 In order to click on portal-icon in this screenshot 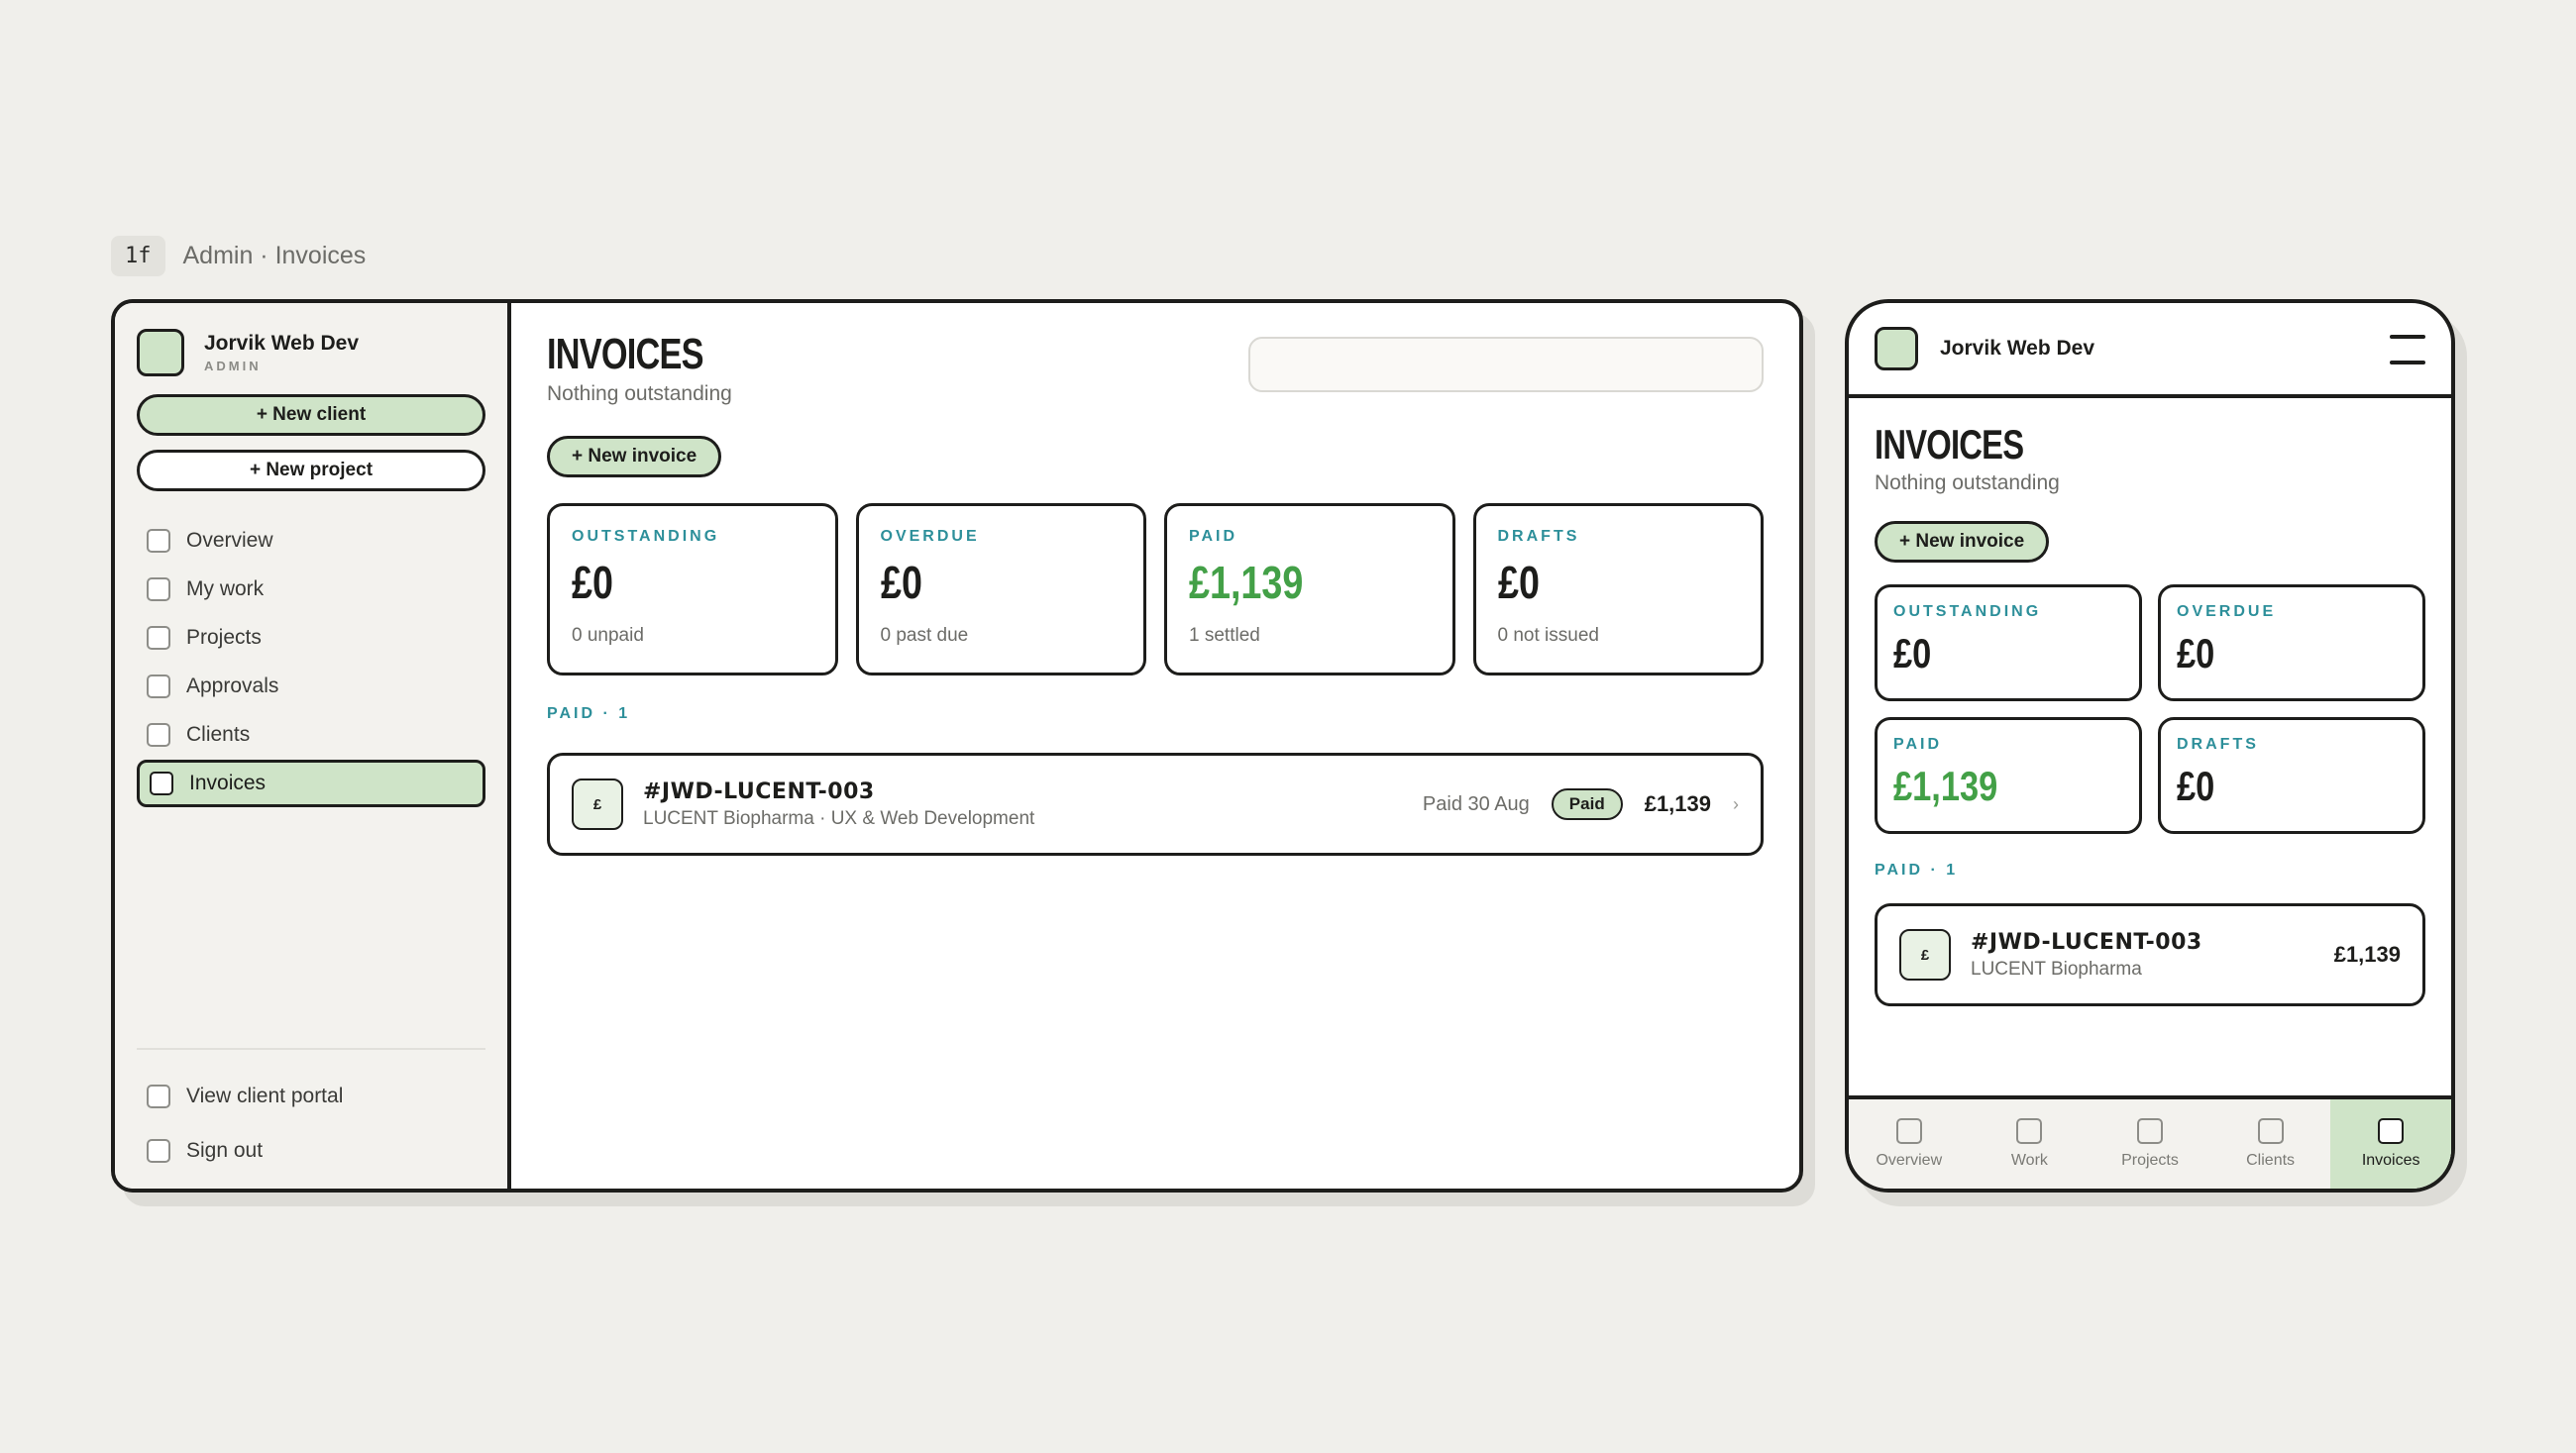, I will do `click(158, 1096)`.